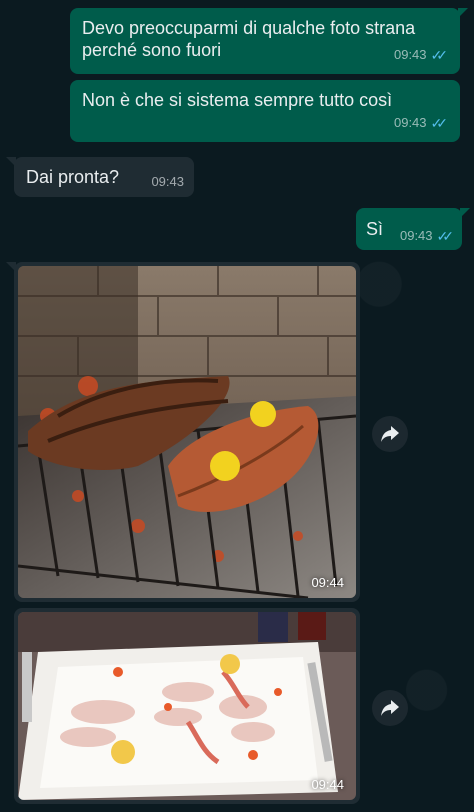  I want to click on message-bubble-outgoing: Sì 09:43 ✓✓, so click(413, 229).